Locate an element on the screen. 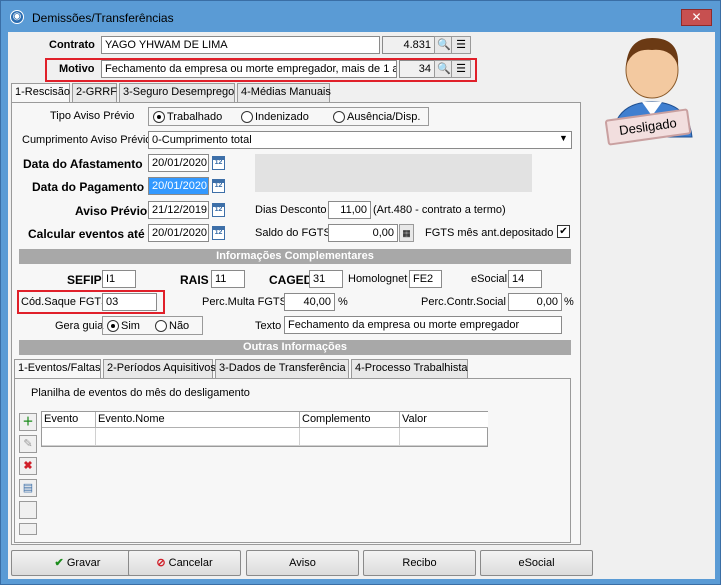 The width and height of the screenshot is (721, 585). gravar-button: ✔ Gravar is located at coordinates (77, 563).